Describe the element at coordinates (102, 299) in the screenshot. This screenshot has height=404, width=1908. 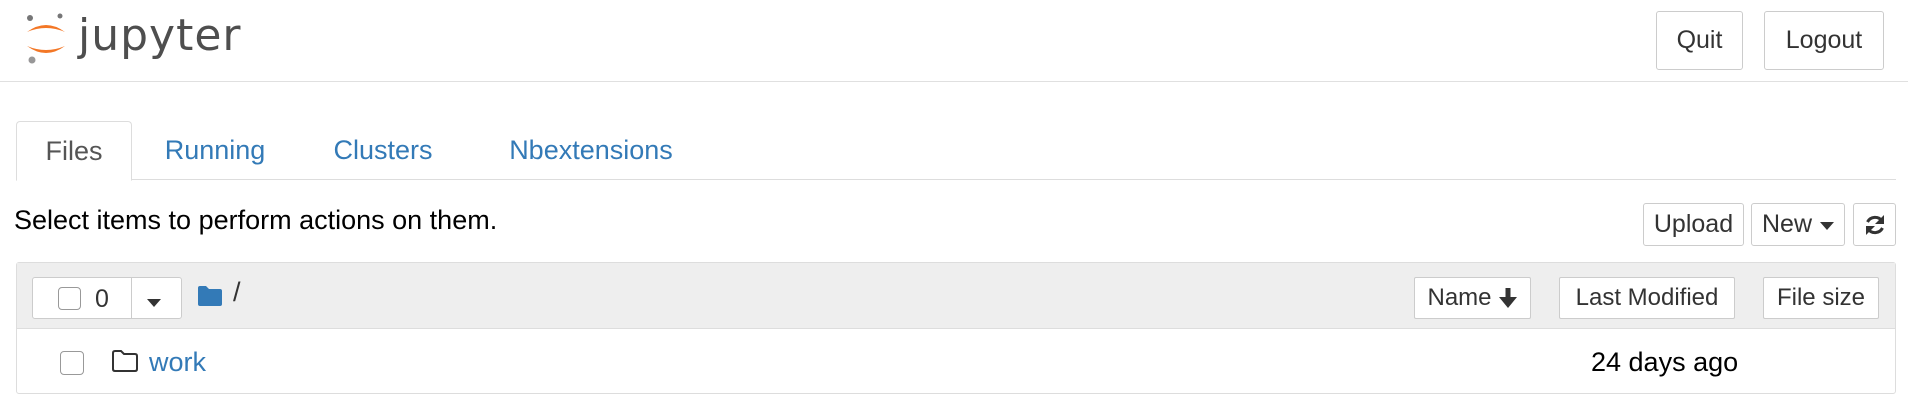
I see `selected-count: 0` at that location.